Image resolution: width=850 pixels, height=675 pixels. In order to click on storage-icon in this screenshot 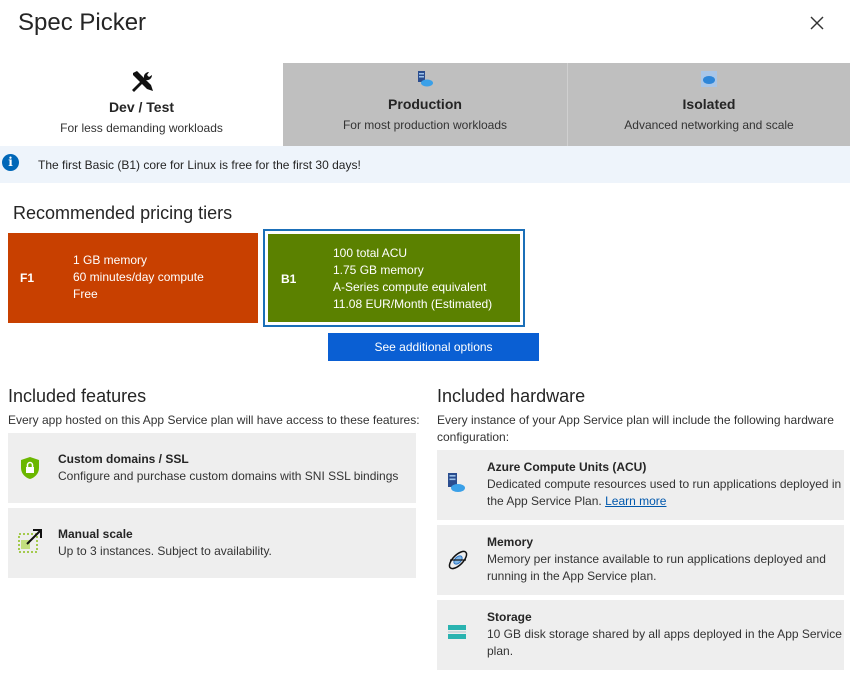, I will do `click(457, 632)`.